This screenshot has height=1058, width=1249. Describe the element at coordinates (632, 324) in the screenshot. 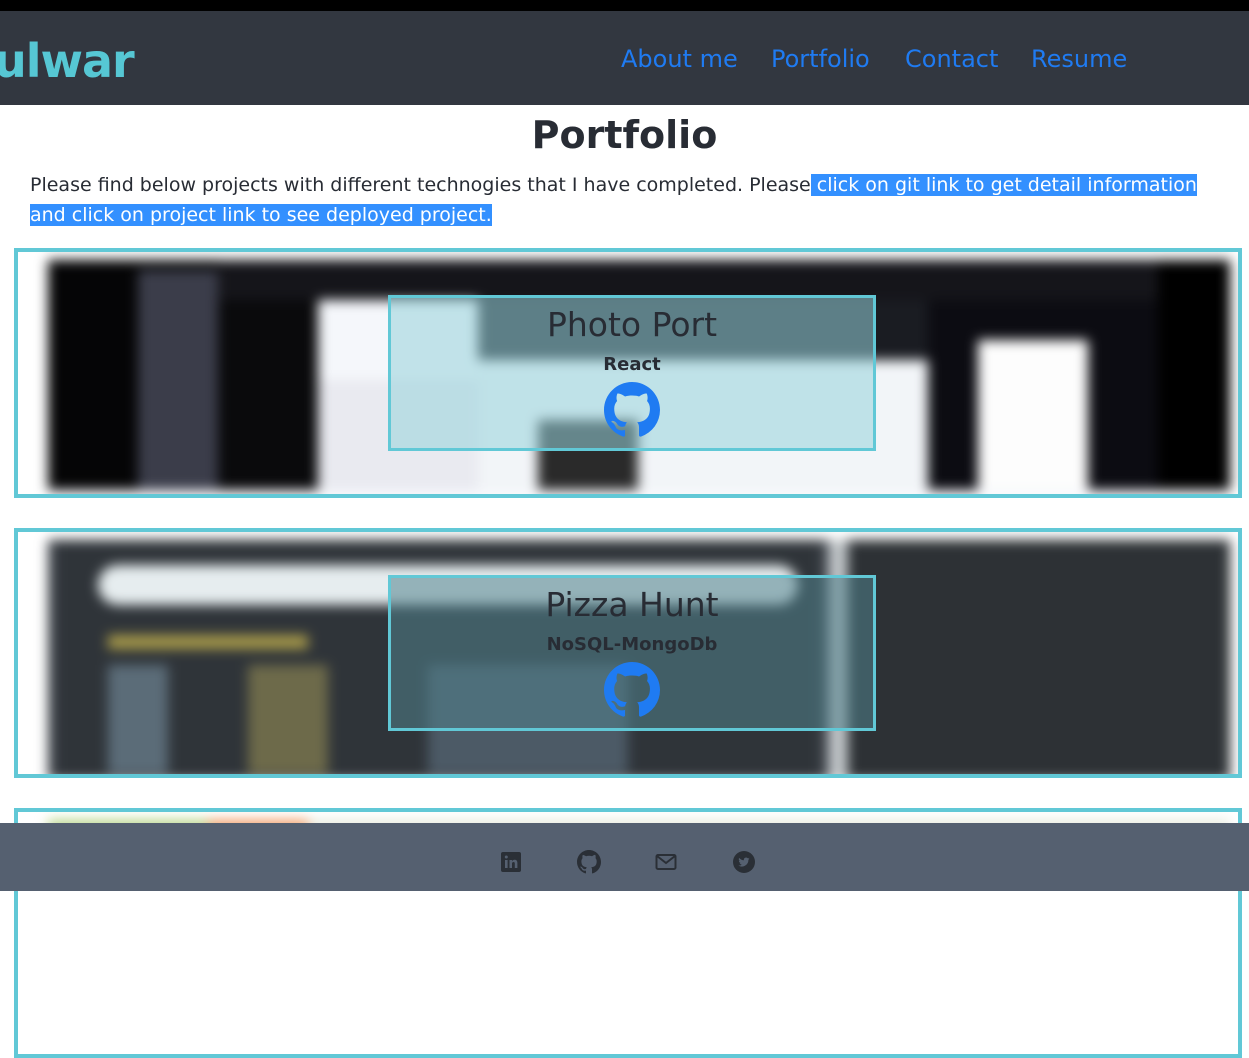

I see `project-title: Photo Port` at that location.